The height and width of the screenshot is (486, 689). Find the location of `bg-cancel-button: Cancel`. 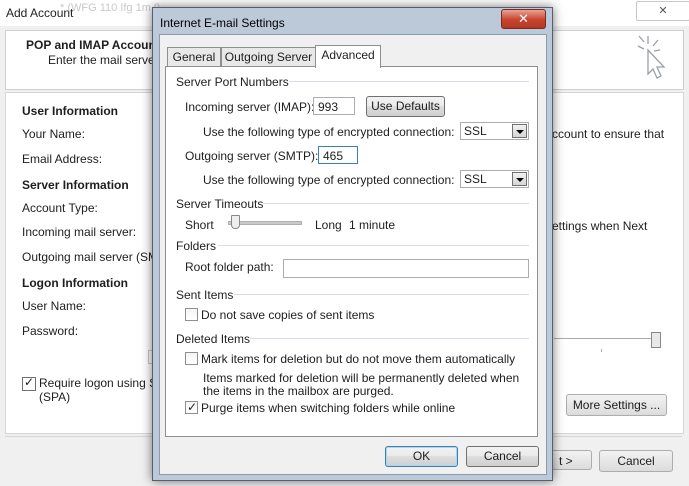

bg-cancel-button: Cancel is located at coordinates (636, 461).